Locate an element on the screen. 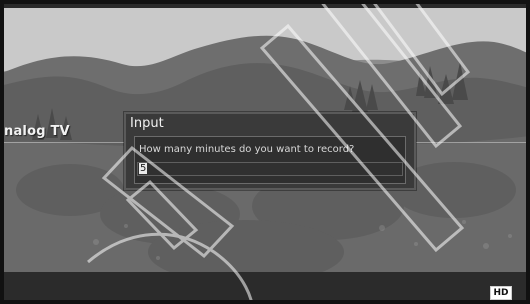 This screenshot has height=304, width=530. dialog-title: Input is located at coordinates (147, 123).